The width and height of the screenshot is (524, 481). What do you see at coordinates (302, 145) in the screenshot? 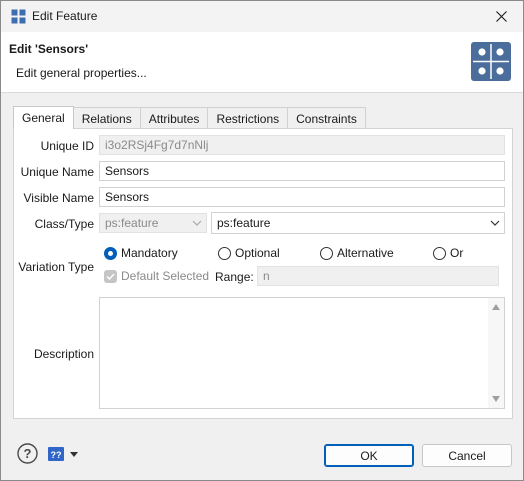
I see `unique-id-field: i3o2RSj4Fg7d7nNlj` at bounding box center [302, 145].